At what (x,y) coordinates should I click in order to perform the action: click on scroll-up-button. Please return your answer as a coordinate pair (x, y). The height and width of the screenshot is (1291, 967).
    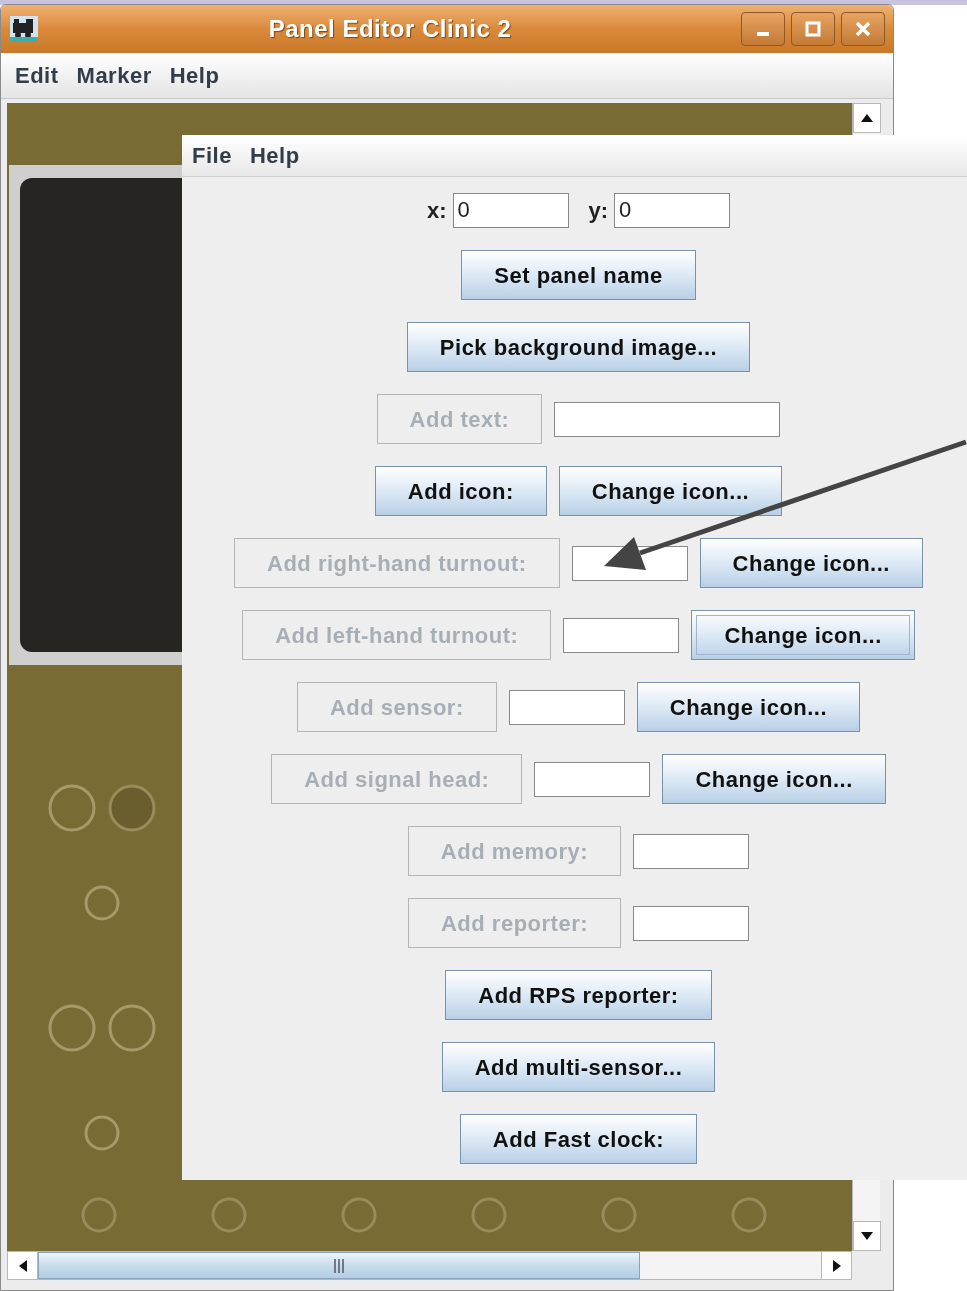
    Looking at the image, I should click on (867, 118).